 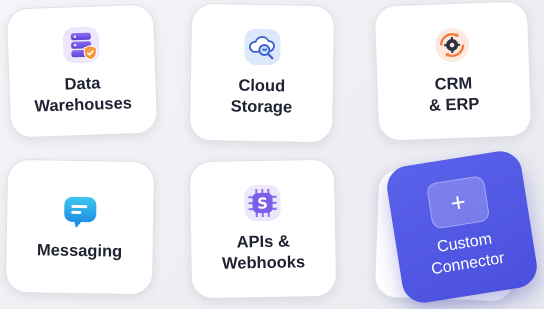 I want to click on plus-icon: +, so click(x=458, y=202).